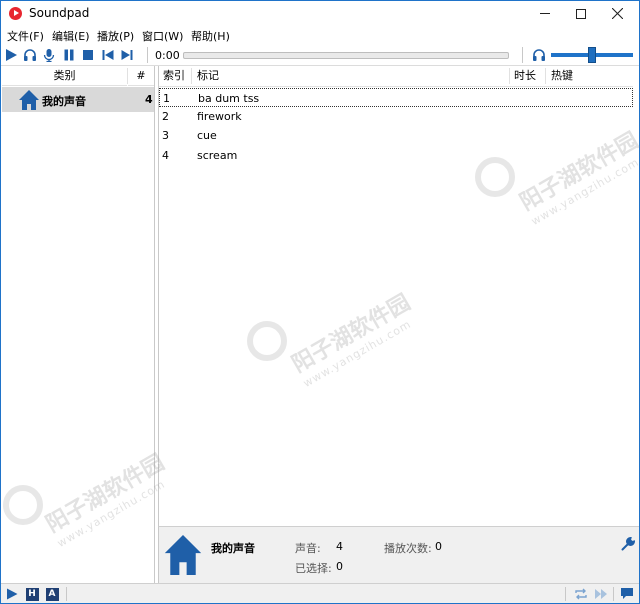 The width and height of the screenshot is (640, 604). Describe the element at coordinates (313, 568) in the screenshot. I see `selected-count-label: 已选择:` at that location.